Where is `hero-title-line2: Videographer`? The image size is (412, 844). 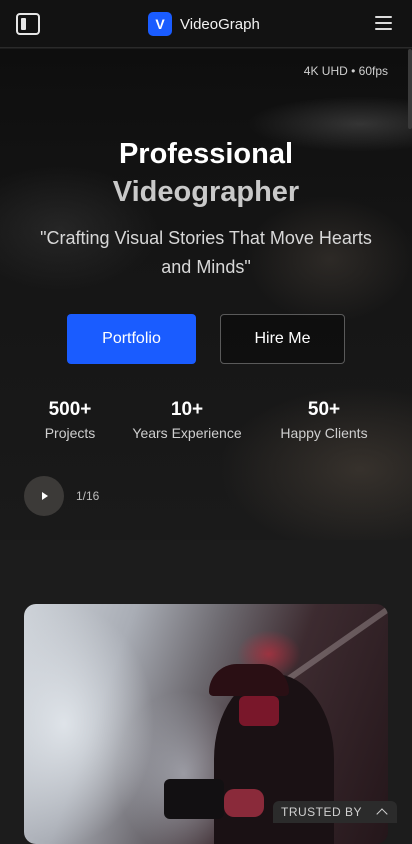
hero-title-line2: Videographer is located at coordinates (206, 192).